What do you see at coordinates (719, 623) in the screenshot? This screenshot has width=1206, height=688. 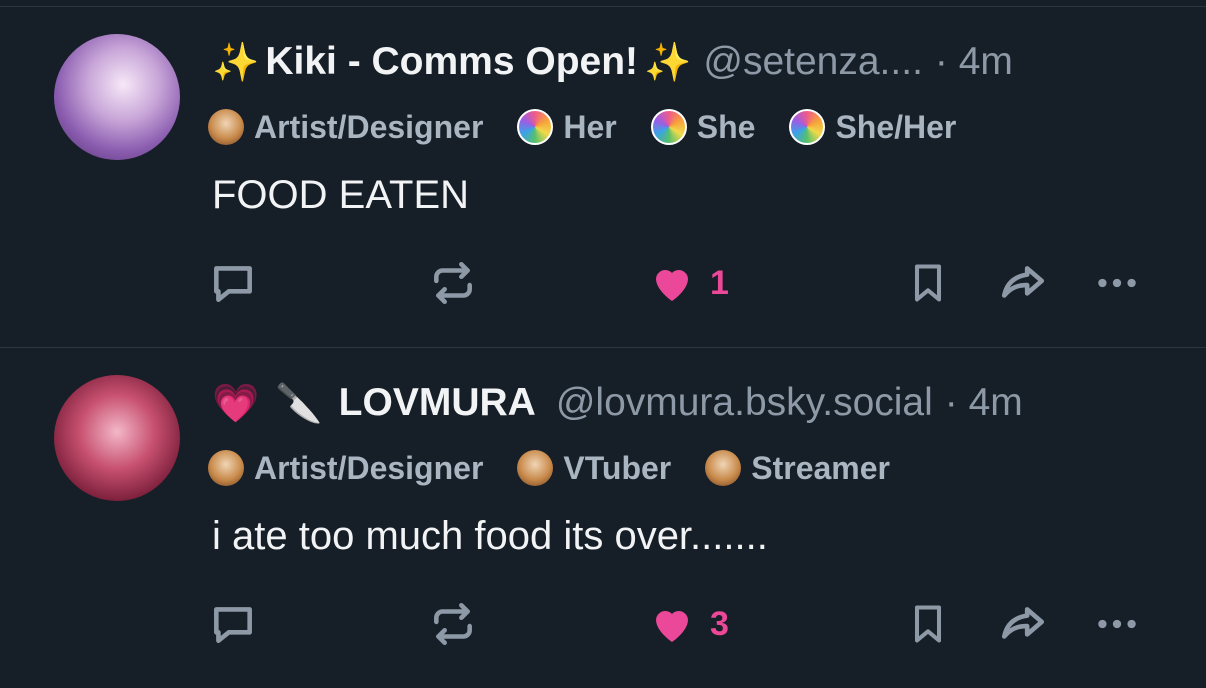 I see `like-count: 3` at bounding box center [719, 623].